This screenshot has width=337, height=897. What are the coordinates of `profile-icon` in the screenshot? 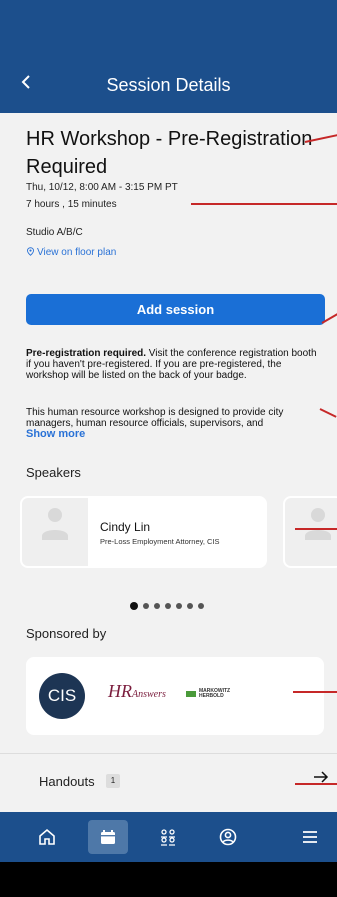 It's located at (228, 837).